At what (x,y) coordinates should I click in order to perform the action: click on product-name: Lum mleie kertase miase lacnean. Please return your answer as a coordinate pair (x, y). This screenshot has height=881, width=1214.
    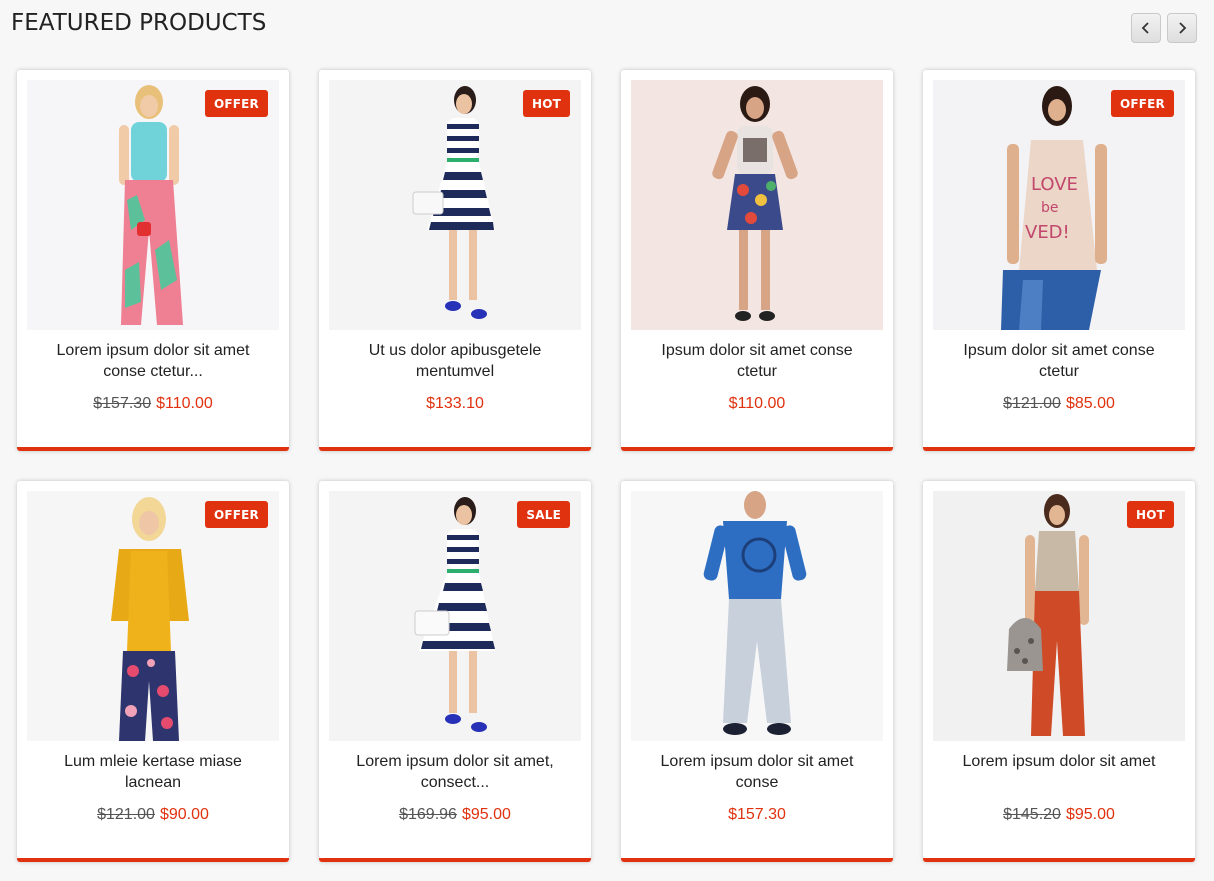
    Looking at the image, I should click on (153, 772).